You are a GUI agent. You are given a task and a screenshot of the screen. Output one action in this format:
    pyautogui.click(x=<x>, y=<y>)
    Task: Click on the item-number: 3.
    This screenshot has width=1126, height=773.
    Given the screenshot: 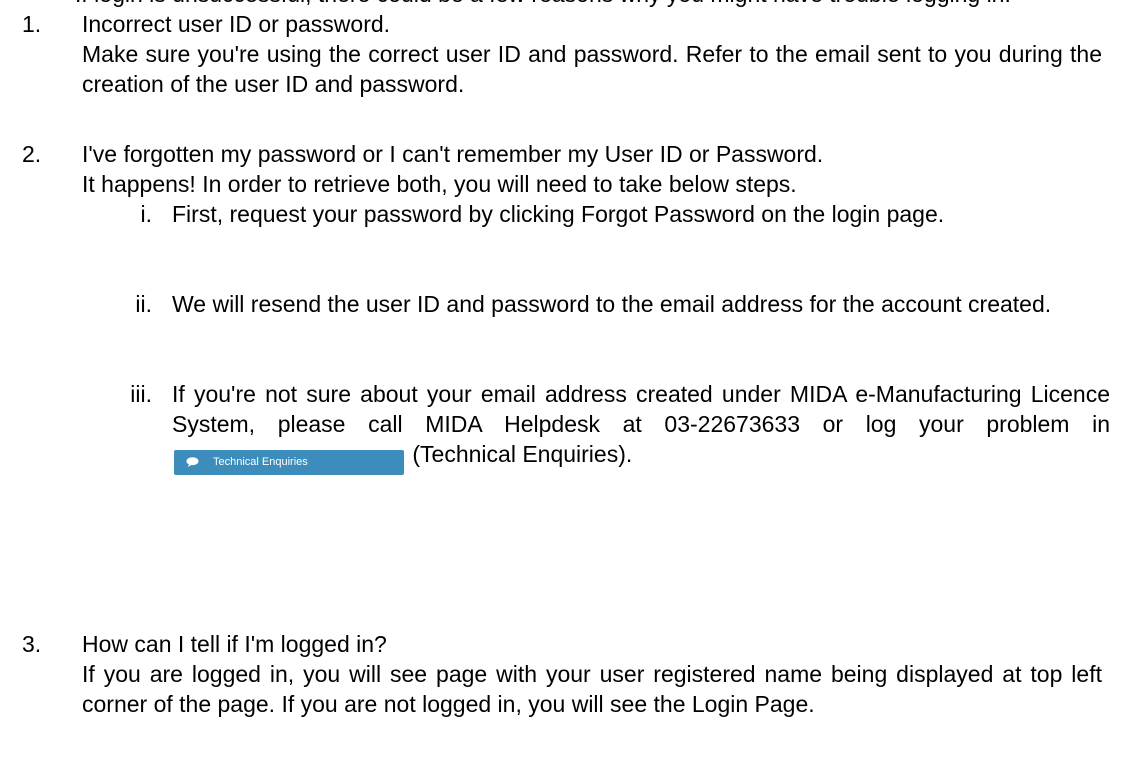 What is the action you would take?
    pyautogui.click(x=32, y=644)
    